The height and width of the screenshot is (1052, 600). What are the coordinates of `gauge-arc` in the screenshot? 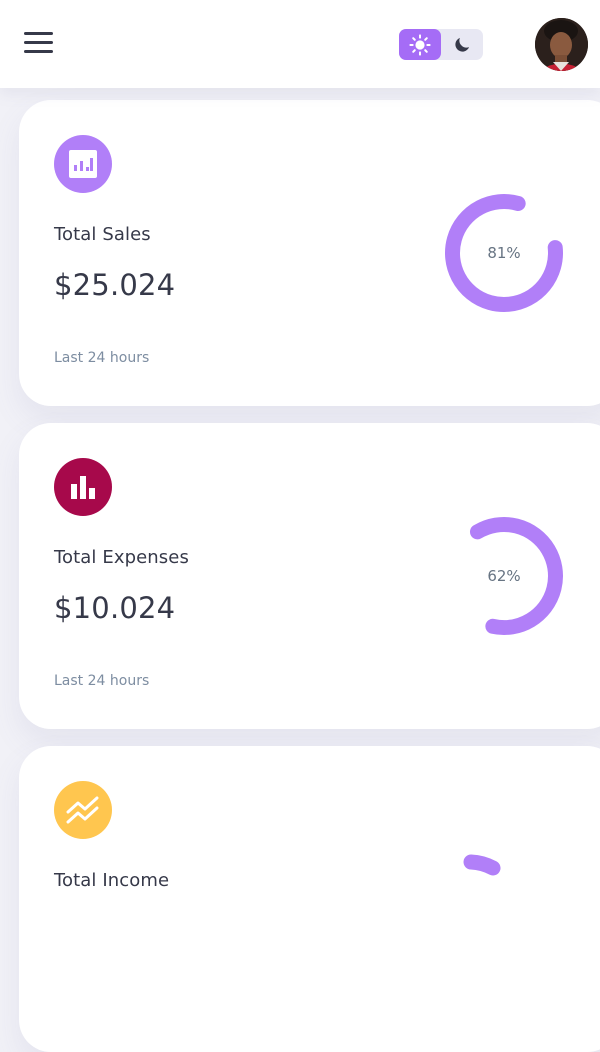 It's located at (482, 865).